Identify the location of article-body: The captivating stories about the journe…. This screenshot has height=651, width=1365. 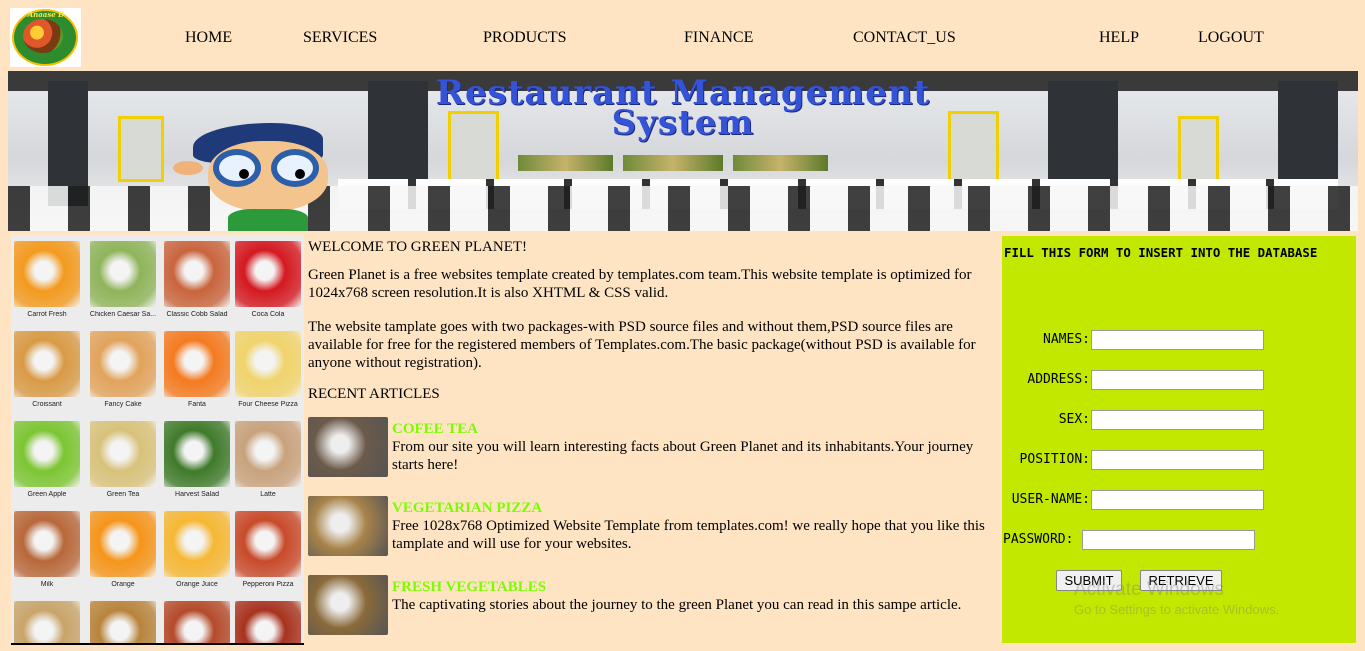
(677, 605).